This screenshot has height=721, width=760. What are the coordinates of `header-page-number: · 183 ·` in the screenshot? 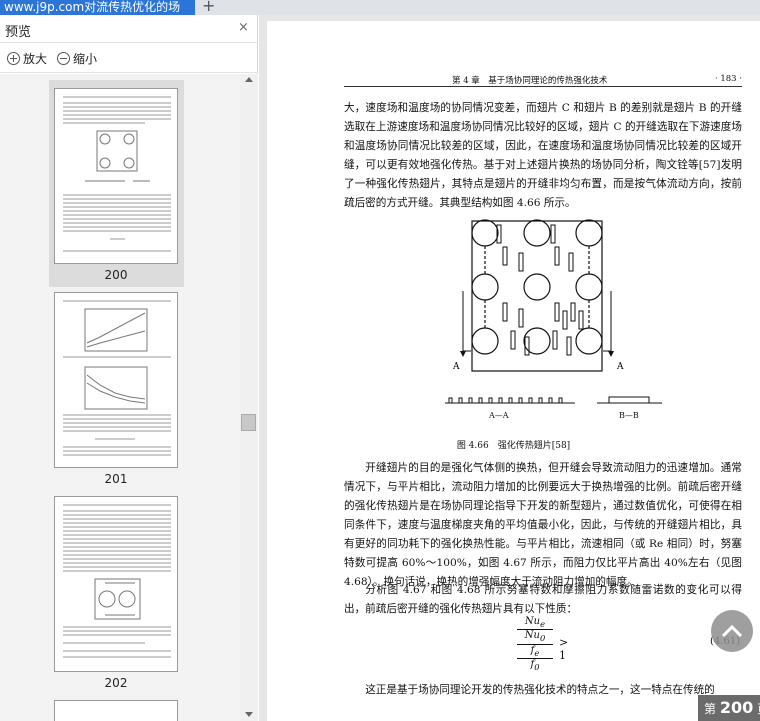 It's located at (728, 79).